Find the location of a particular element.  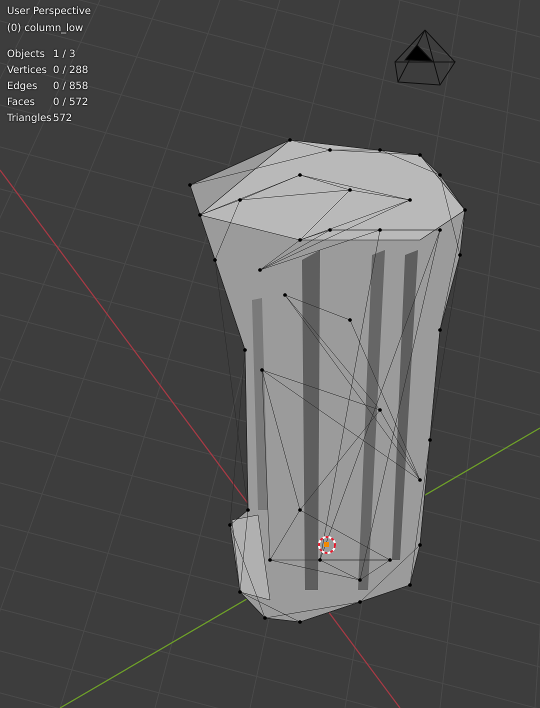

3d-cursor-icon is located at coordinates (327, 545).